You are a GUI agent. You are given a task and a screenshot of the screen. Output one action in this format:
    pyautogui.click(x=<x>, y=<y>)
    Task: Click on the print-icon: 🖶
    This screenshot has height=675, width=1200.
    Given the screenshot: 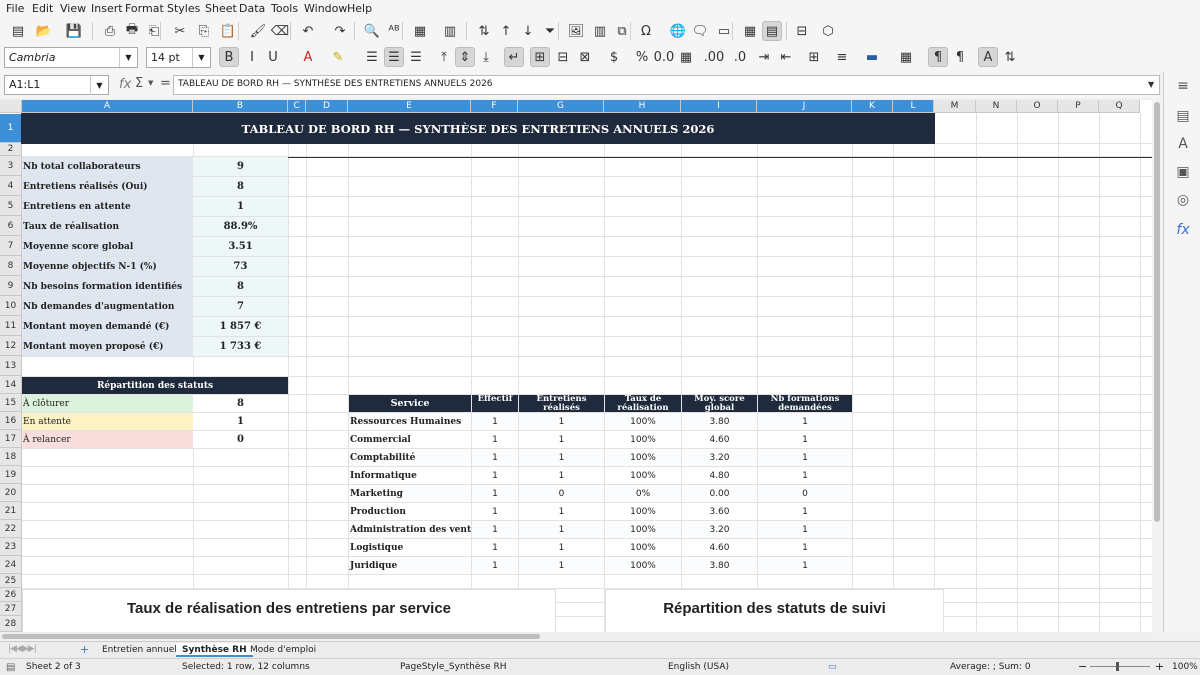 What is the action you would take?
    pyautogui.click(x=132, y=31)
    